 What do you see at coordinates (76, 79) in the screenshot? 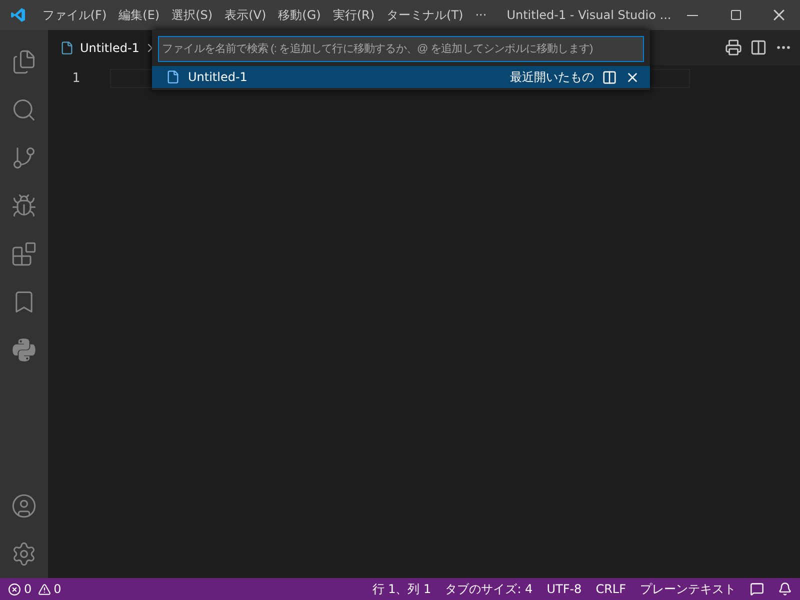
I see `line-number: 1` at bounding box center [76, 79].